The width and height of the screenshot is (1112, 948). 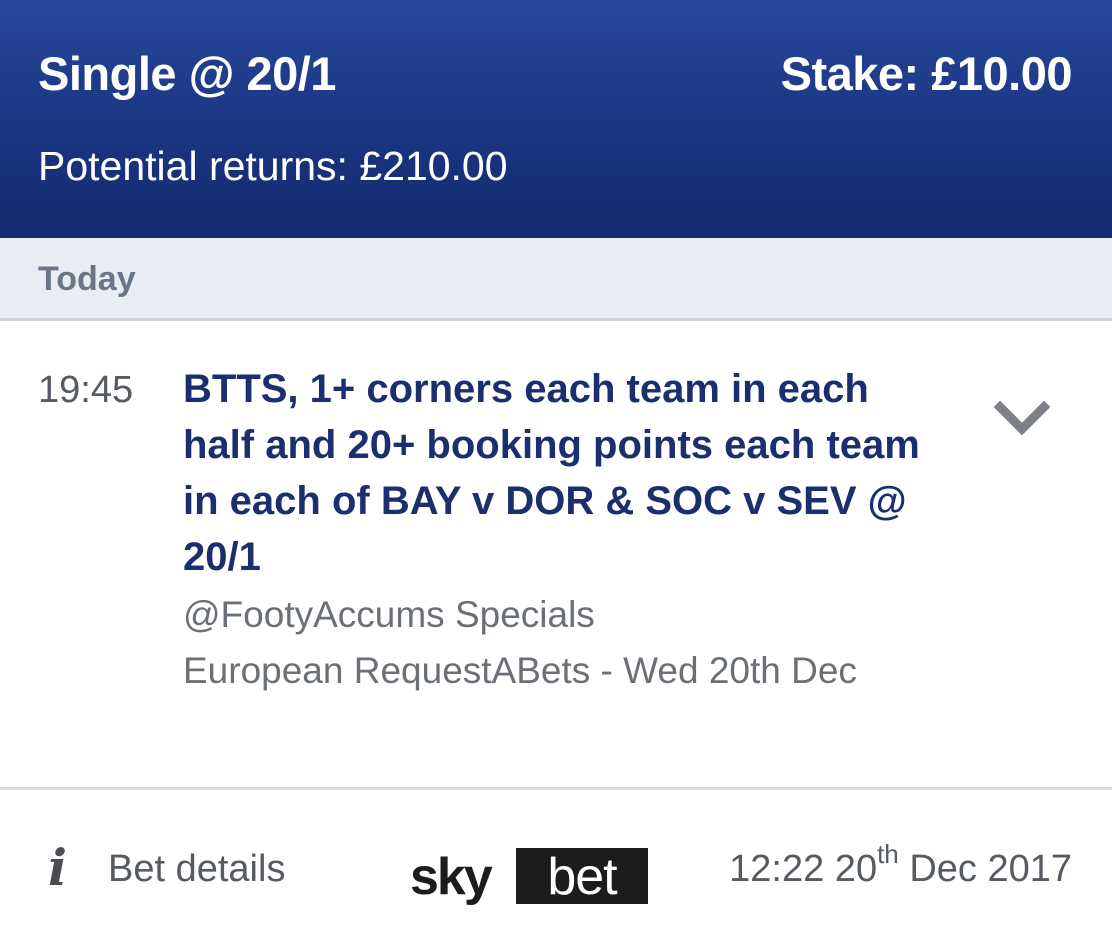 I want to click on day-label: Today, so click(x=87, y=279).